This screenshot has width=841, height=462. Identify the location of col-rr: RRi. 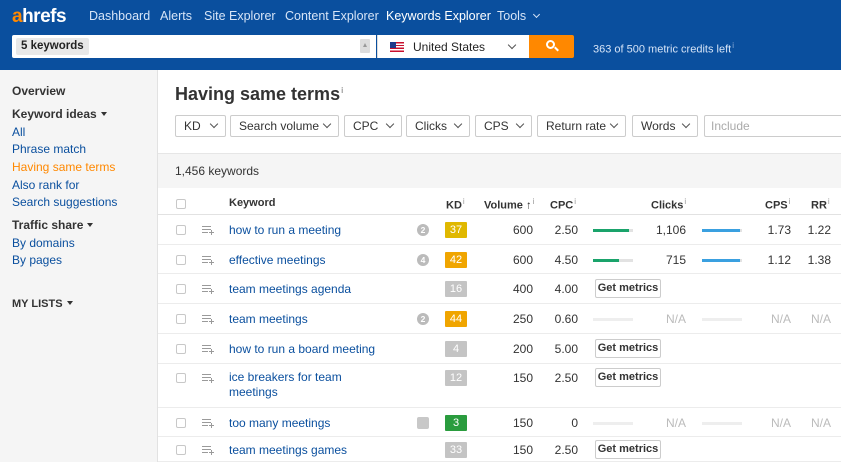
(820, 204).